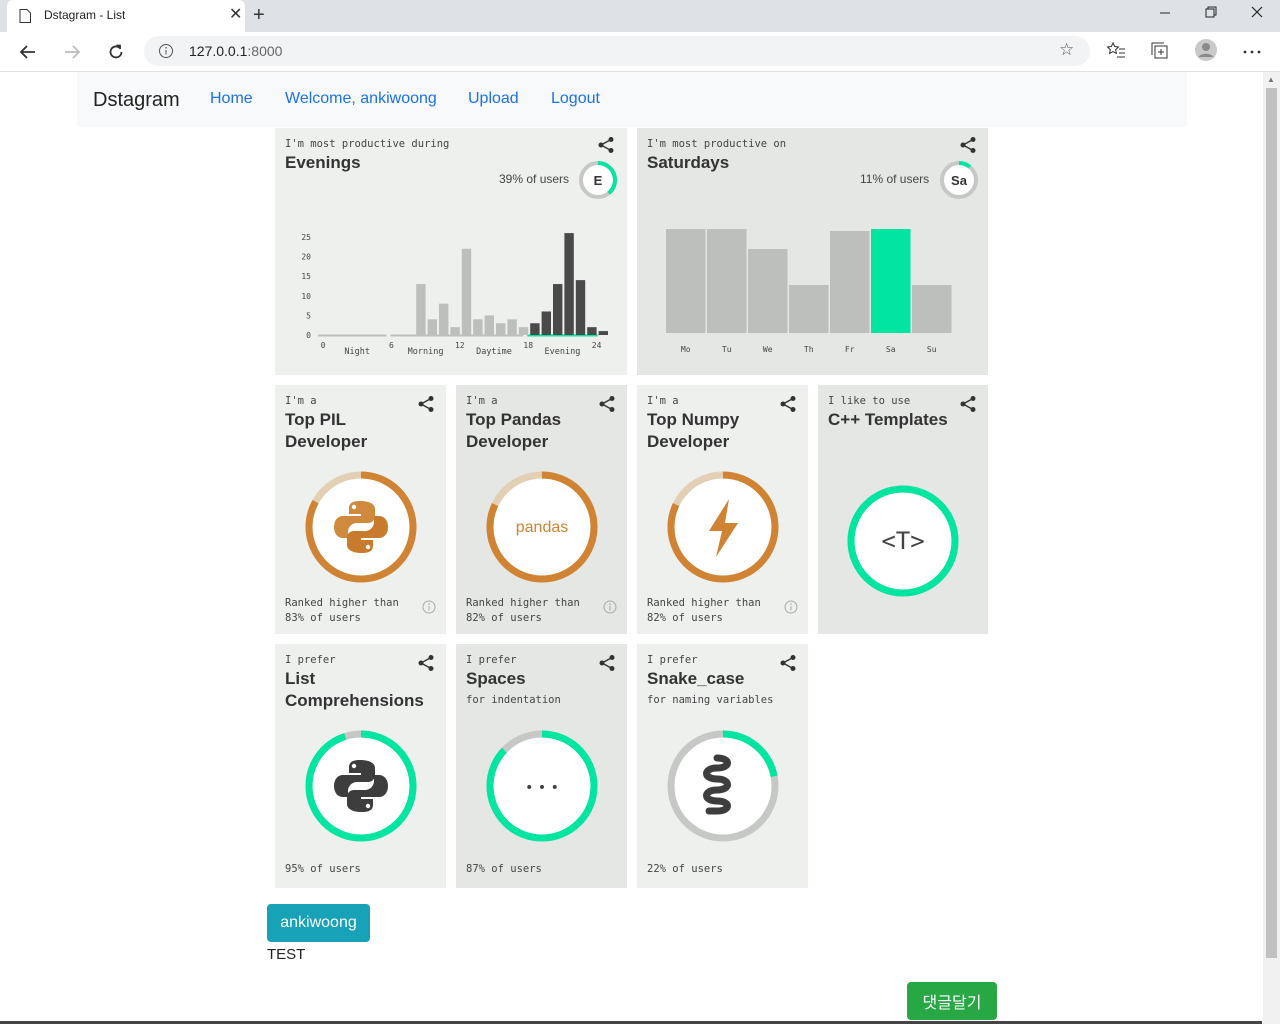  I want to click on rank-ring: pandas, so click(542, 527).